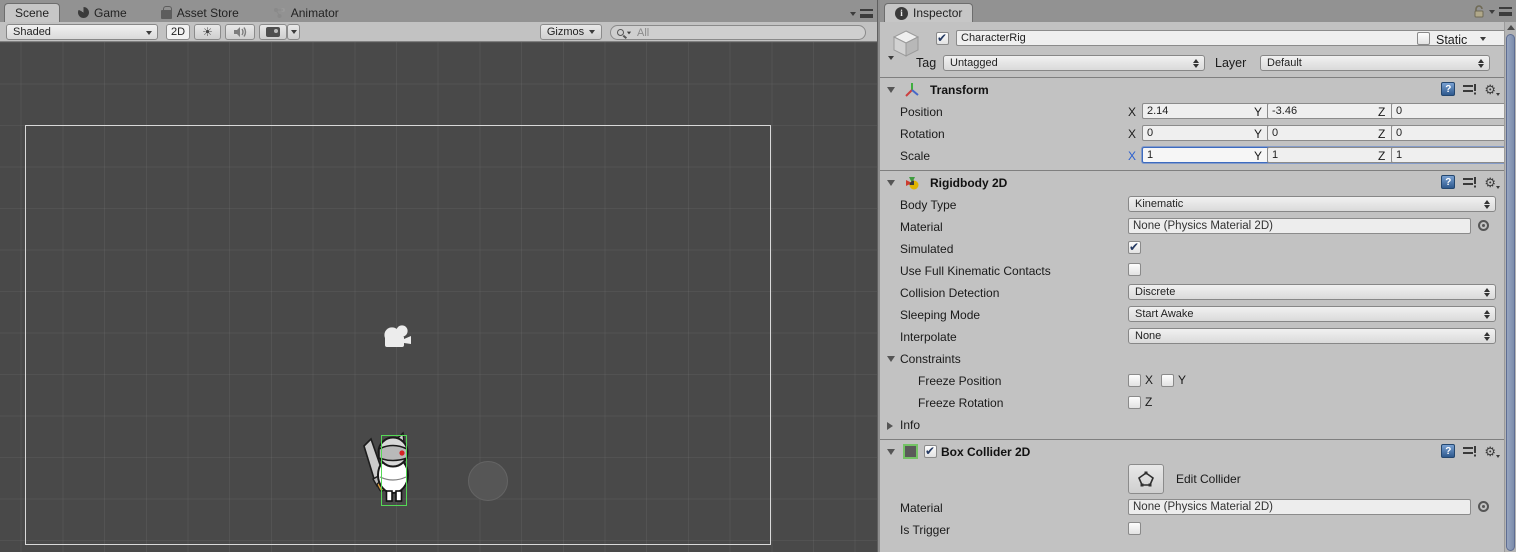 The image size is (1516, 552). I want to click on camera-gizmo-icon, so click(397, 337).